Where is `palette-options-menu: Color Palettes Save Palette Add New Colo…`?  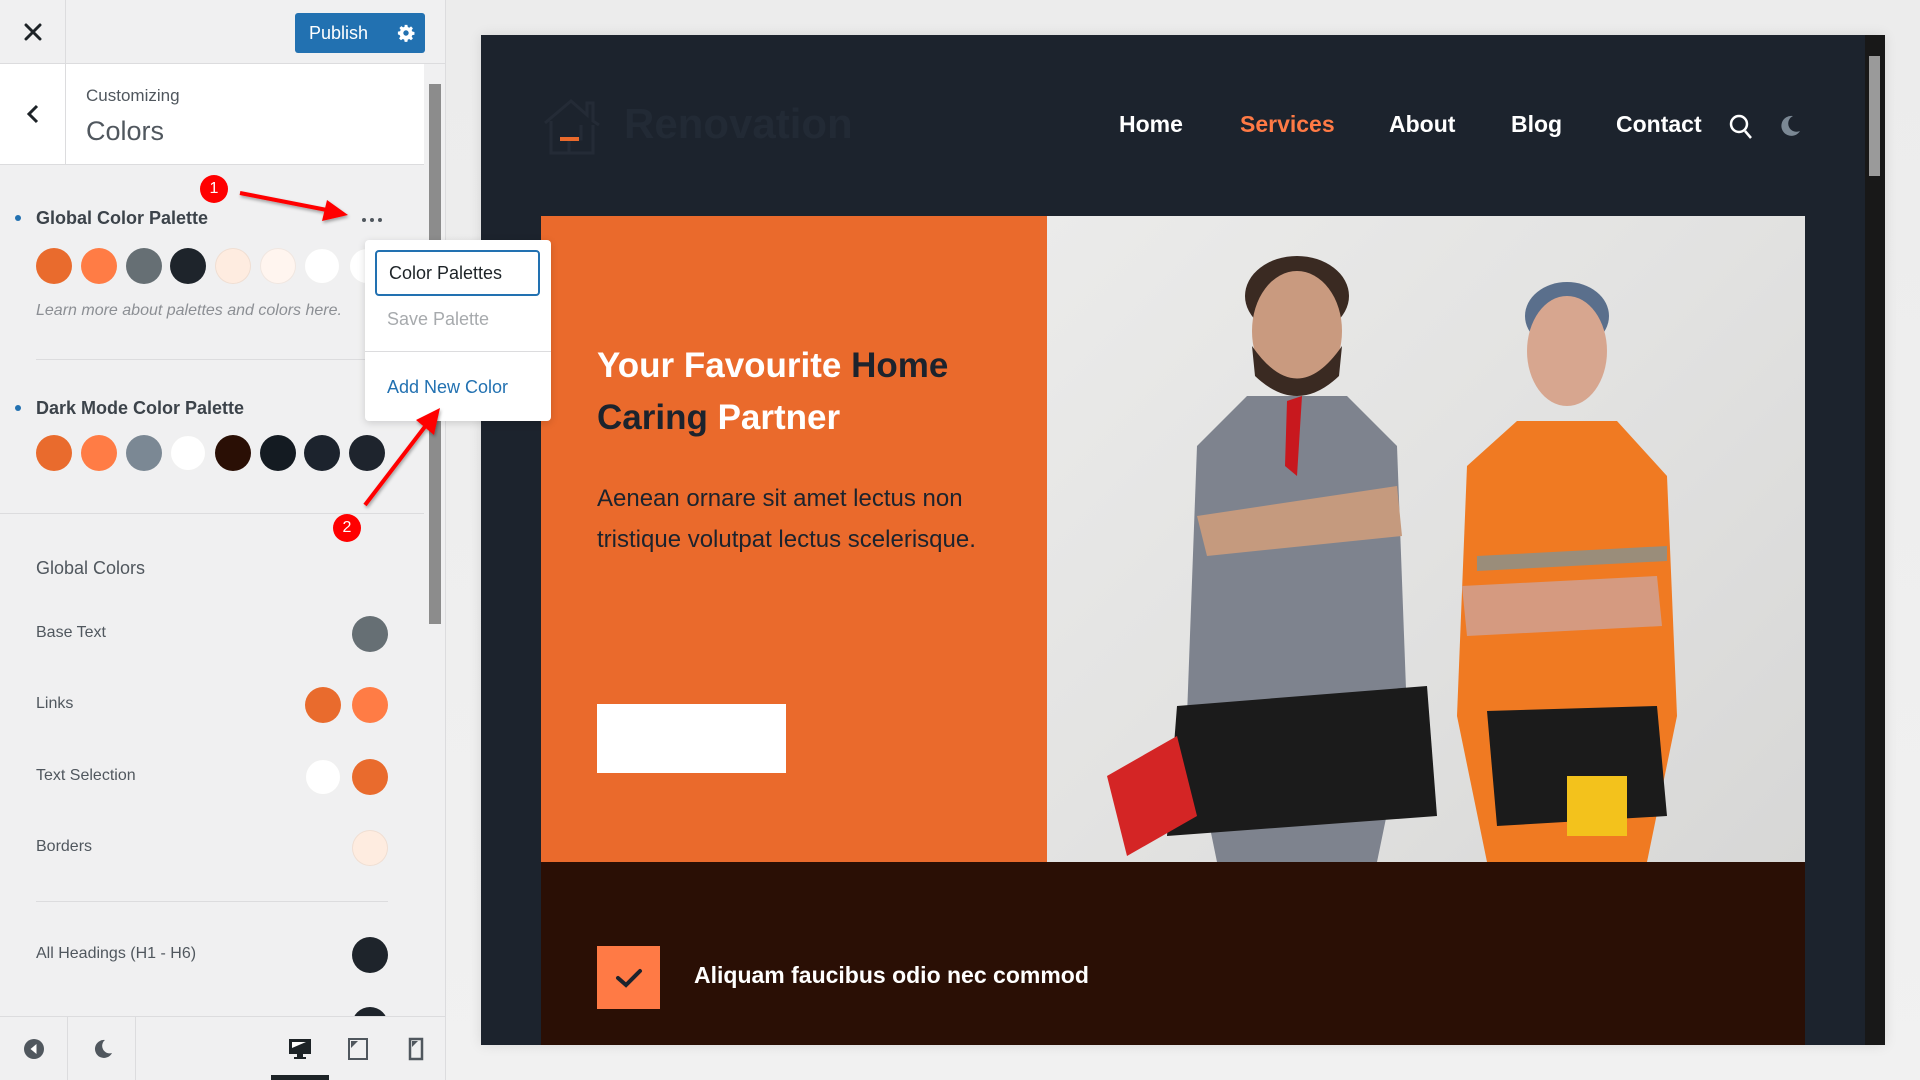
palette-options-menu: Color Palettes Save Palette Add New Colo… is located at coordinates (458, 330).